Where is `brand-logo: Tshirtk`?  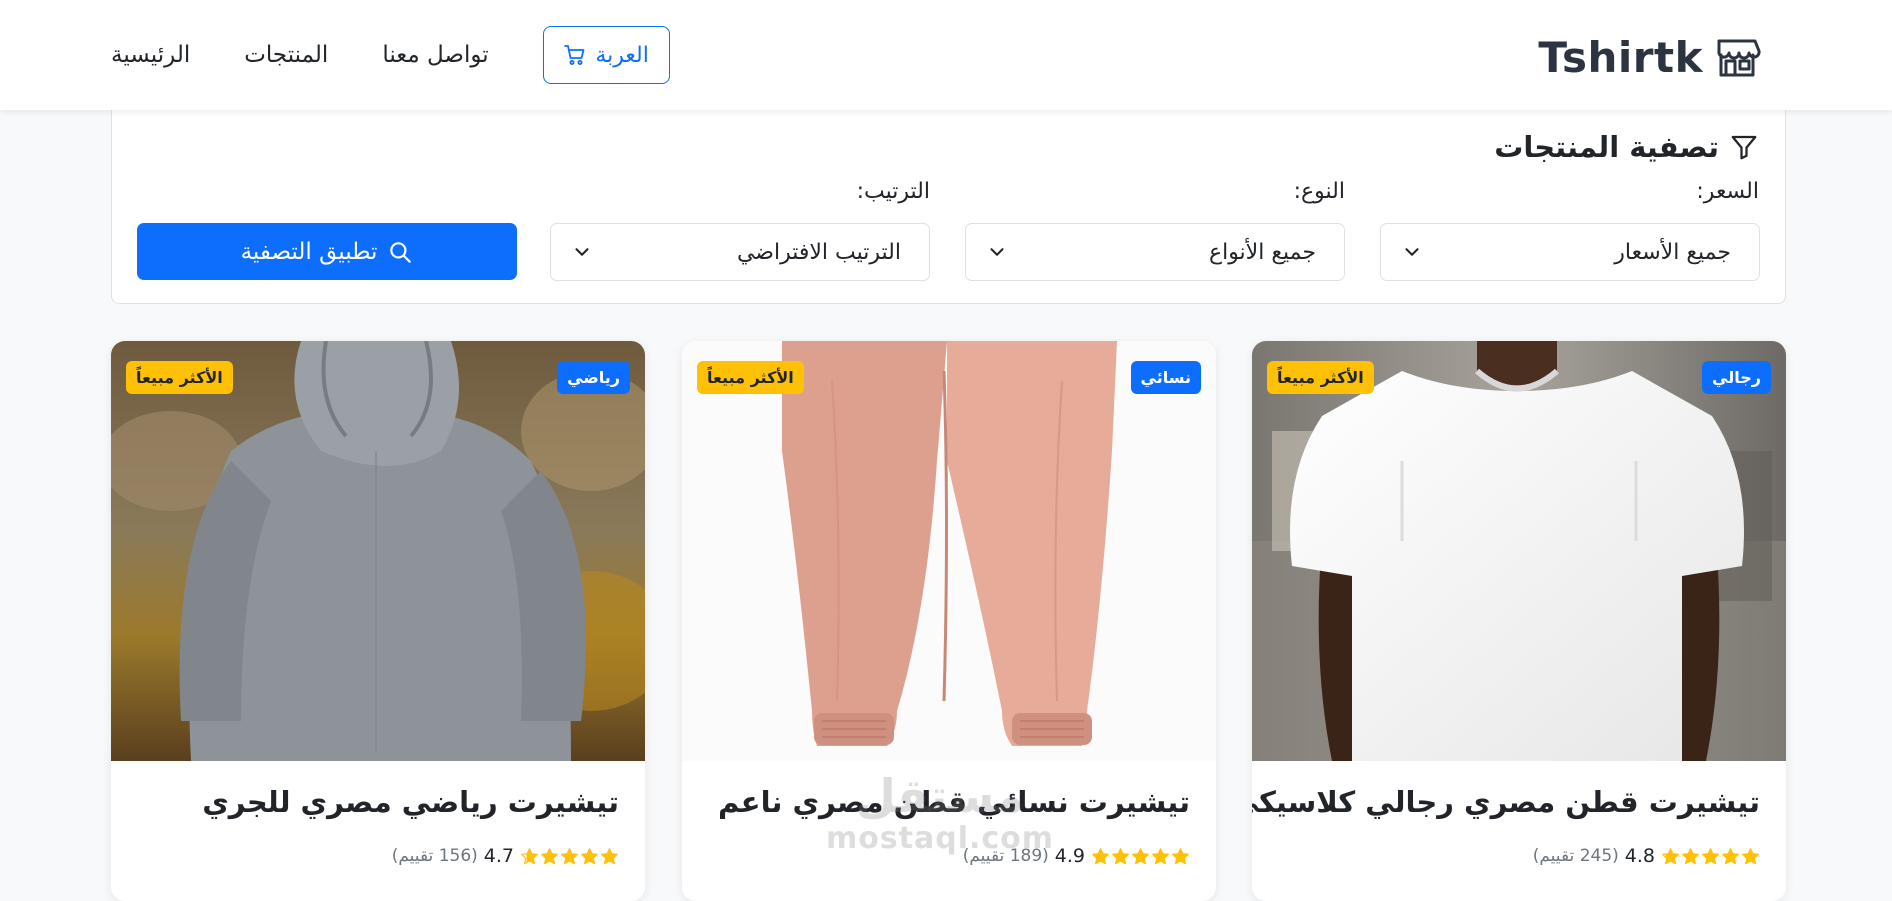 brand-logo: Tshirtk is located at coordinates (1649, 57).